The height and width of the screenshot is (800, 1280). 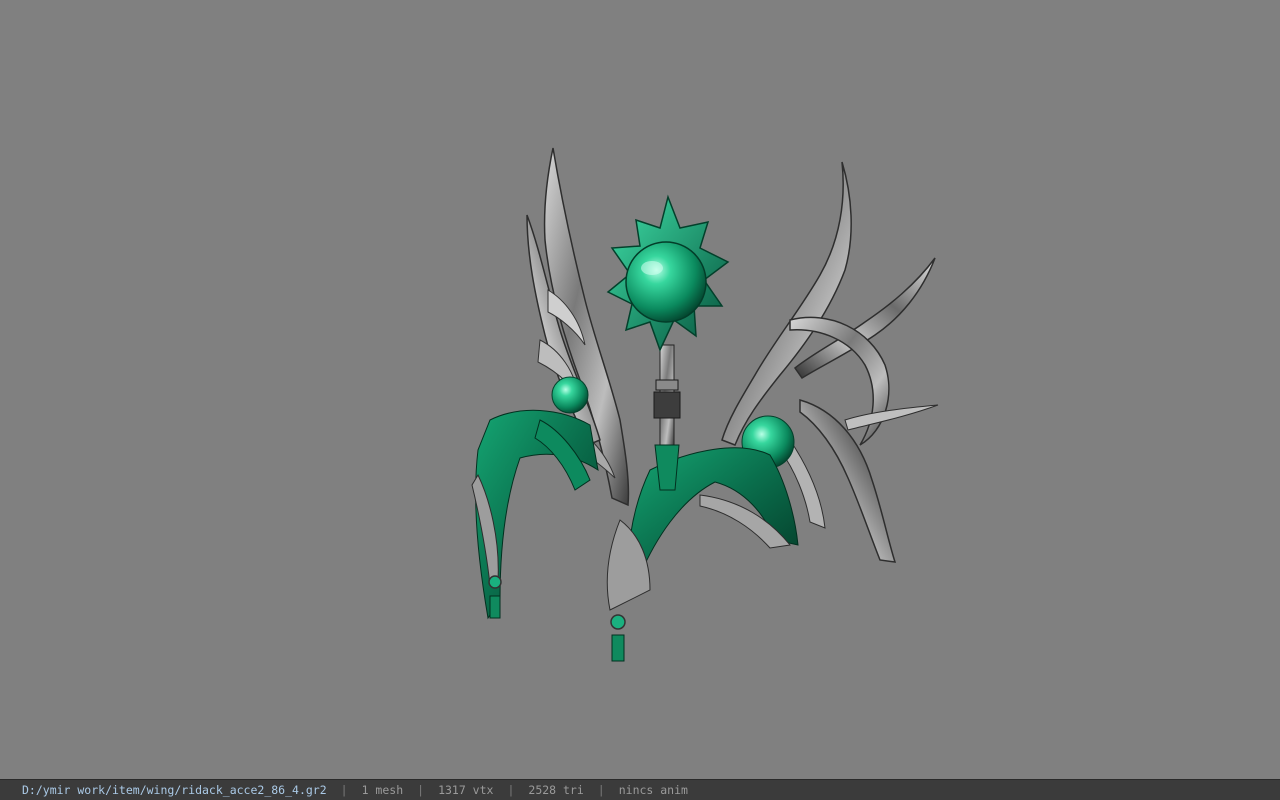 What do you see at coordinates (702, 554) in the screenshot?
I see `right-ribbon` at bounding box center [702, 554].